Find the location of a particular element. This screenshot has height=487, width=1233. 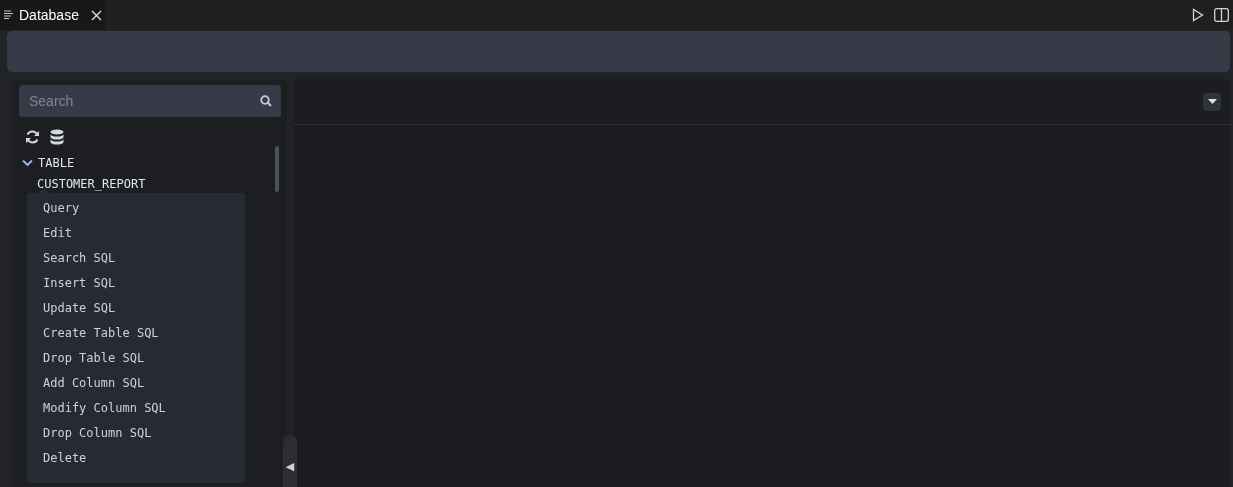

menu-item: Add Column SQL is located at coordinates (136, 383).